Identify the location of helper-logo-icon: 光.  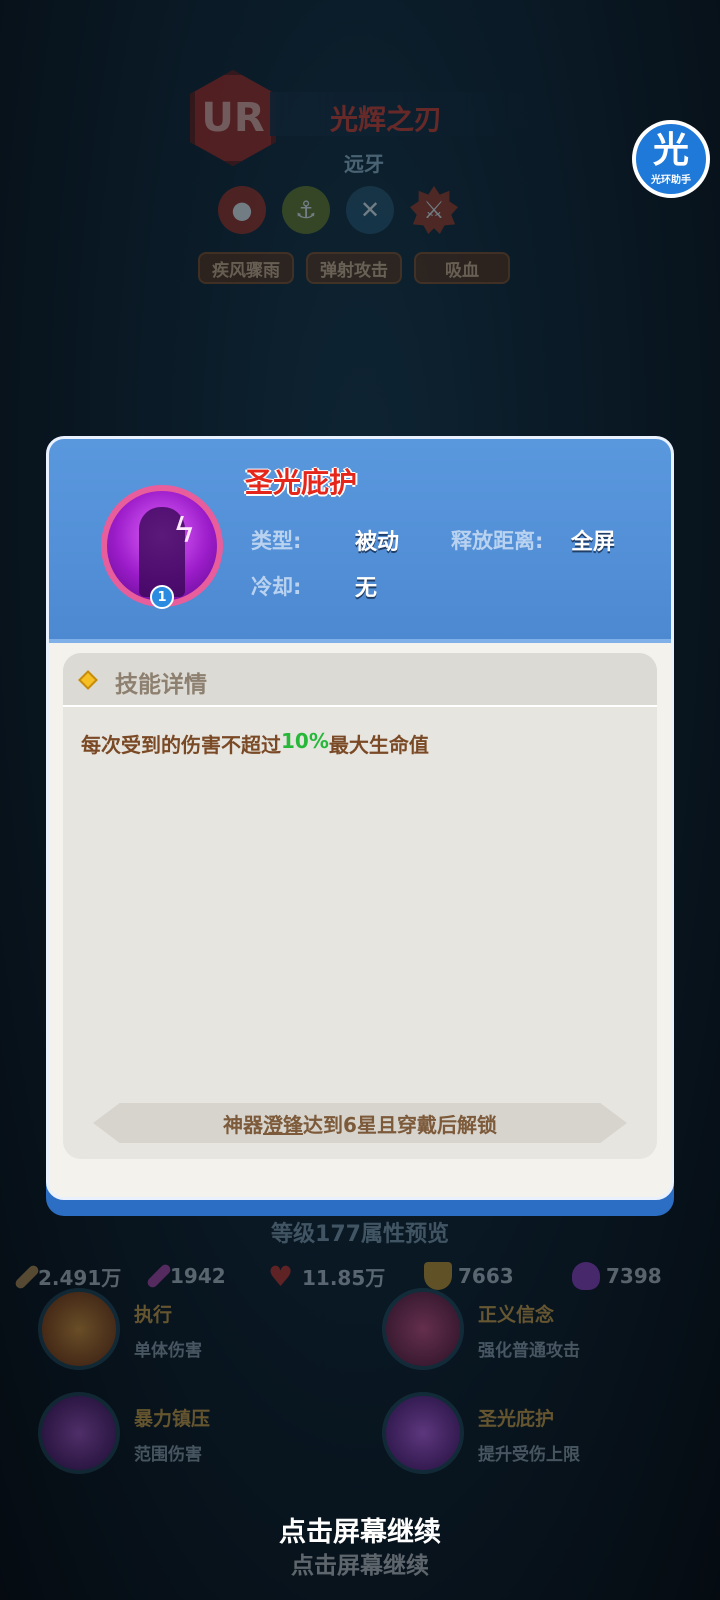
(670, 150).